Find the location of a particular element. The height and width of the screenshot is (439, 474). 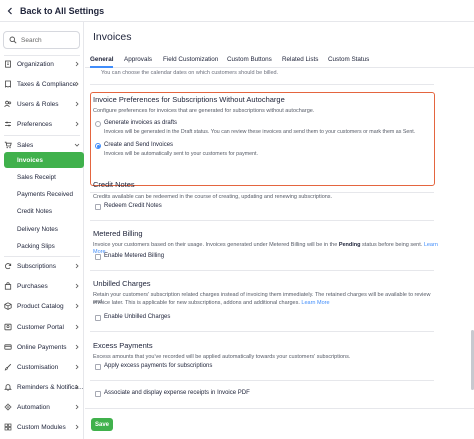

tab-general: General is located at coordinates (101, 59).